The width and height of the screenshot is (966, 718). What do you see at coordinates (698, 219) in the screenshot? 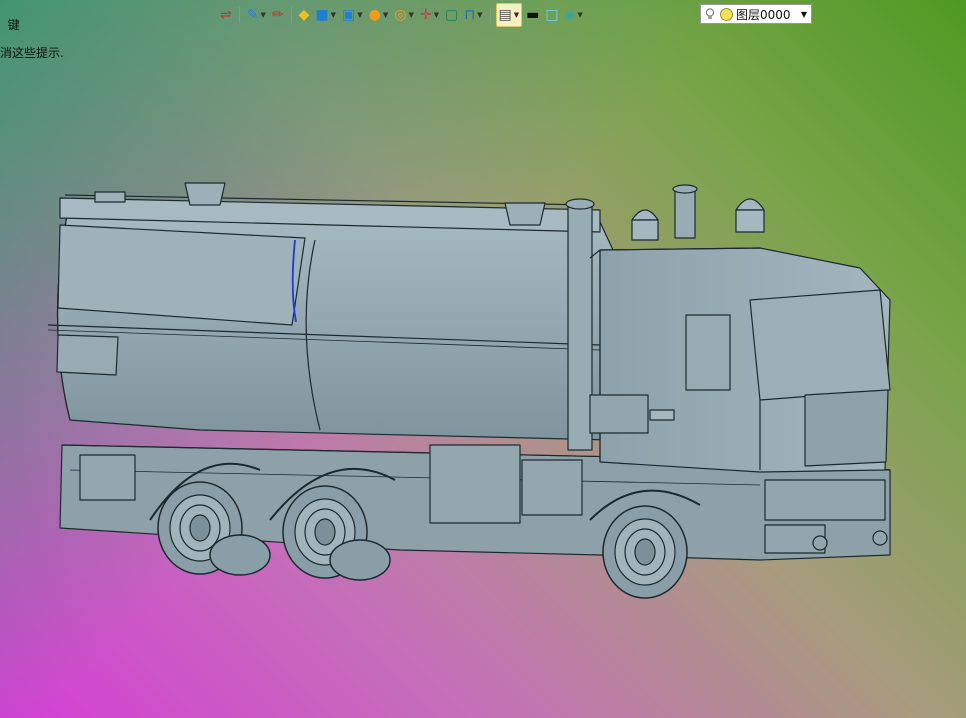
I see `roof-lights` at bounding box center [698, 219].